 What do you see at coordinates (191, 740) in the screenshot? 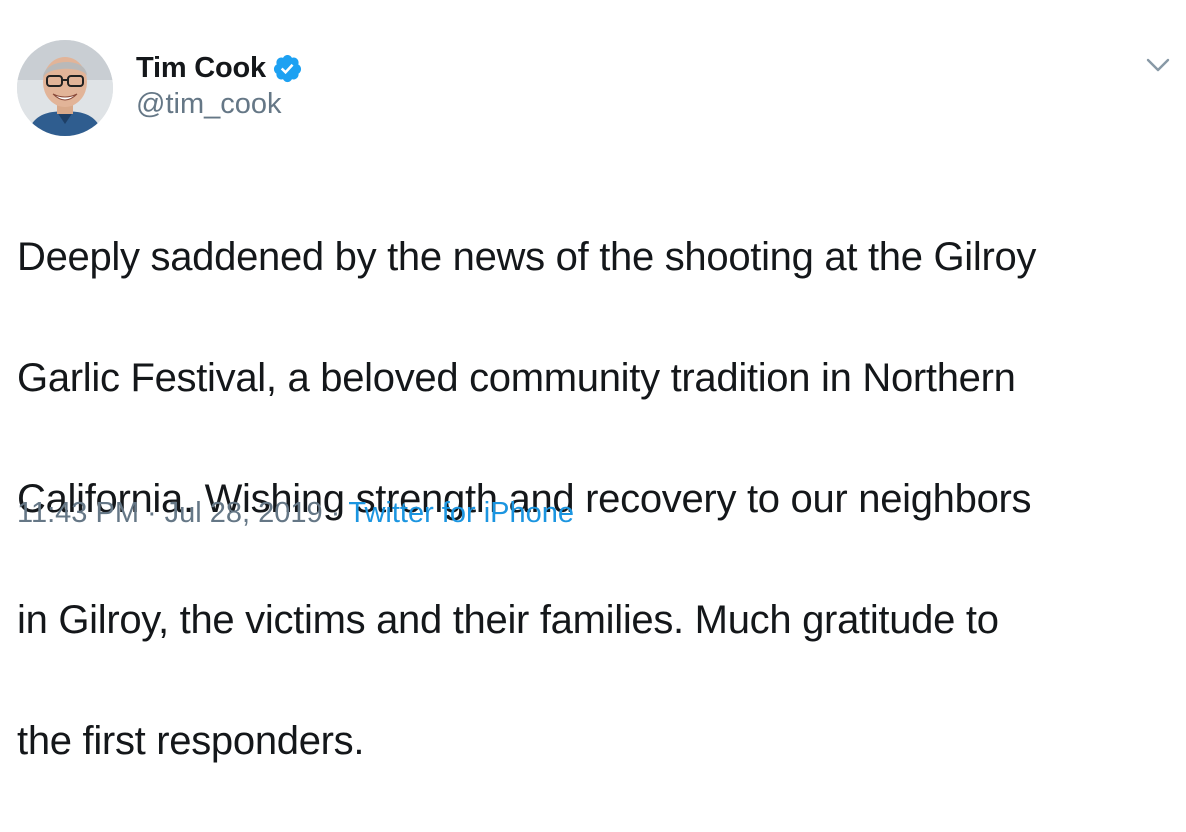
I see `tweet-text-line: the first responders.` at bounding box center [191, 740].